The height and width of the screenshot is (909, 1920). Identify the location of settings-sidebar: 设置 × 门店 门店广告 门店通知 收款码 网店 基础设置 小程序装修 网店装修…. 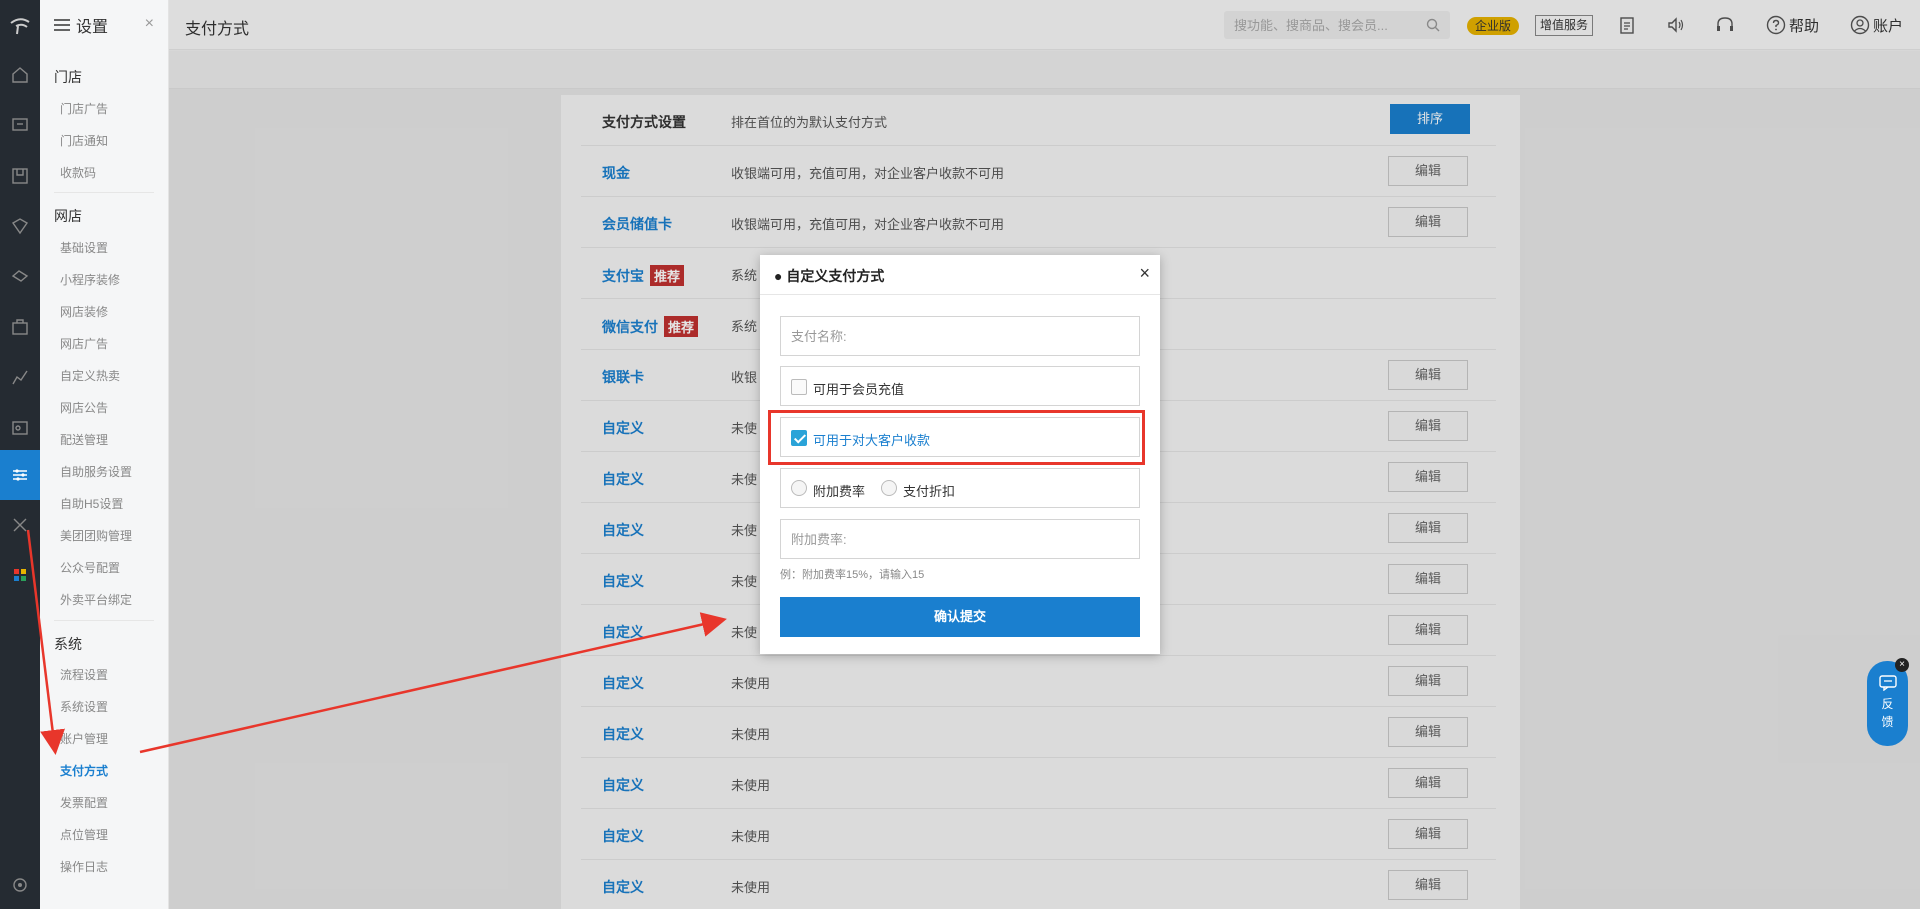
(104, 454).